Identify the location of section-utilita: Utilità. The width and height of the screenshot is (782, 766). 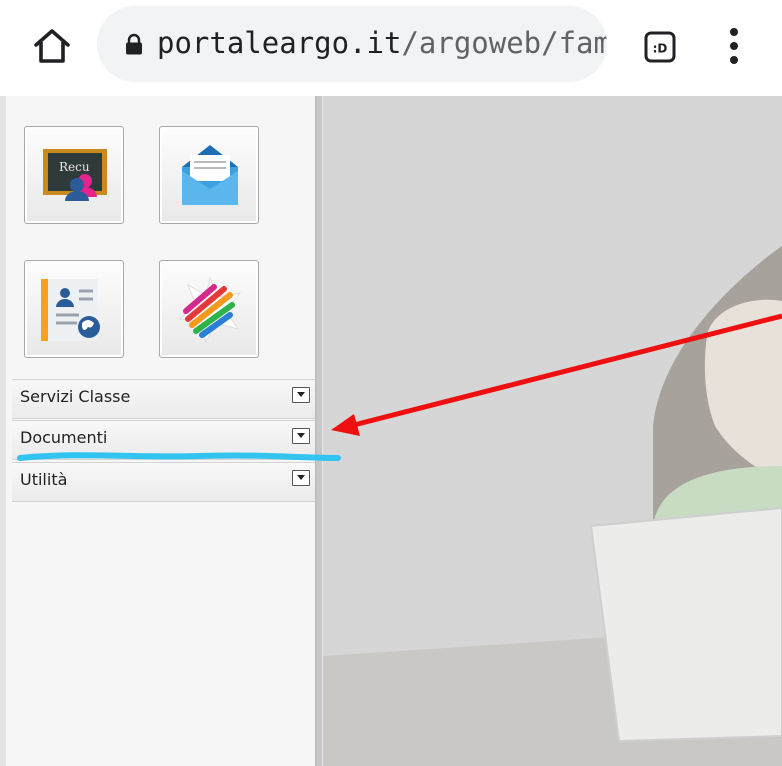
(166, 482).